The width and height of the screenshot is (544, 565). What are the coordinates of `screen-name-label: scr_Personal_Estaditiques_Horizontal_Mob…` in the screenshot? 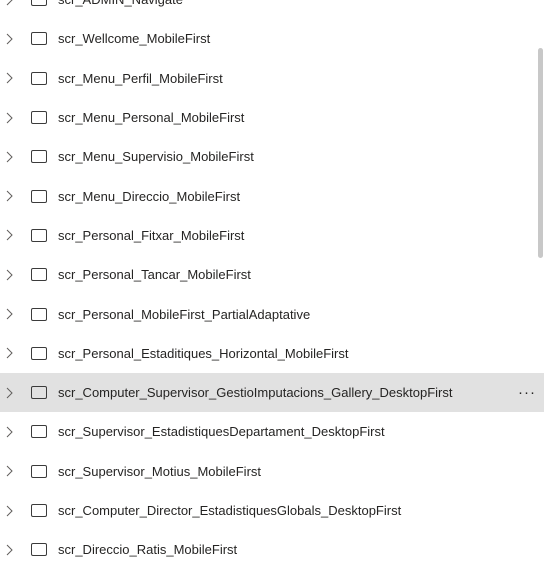 It's located at (203, 353).